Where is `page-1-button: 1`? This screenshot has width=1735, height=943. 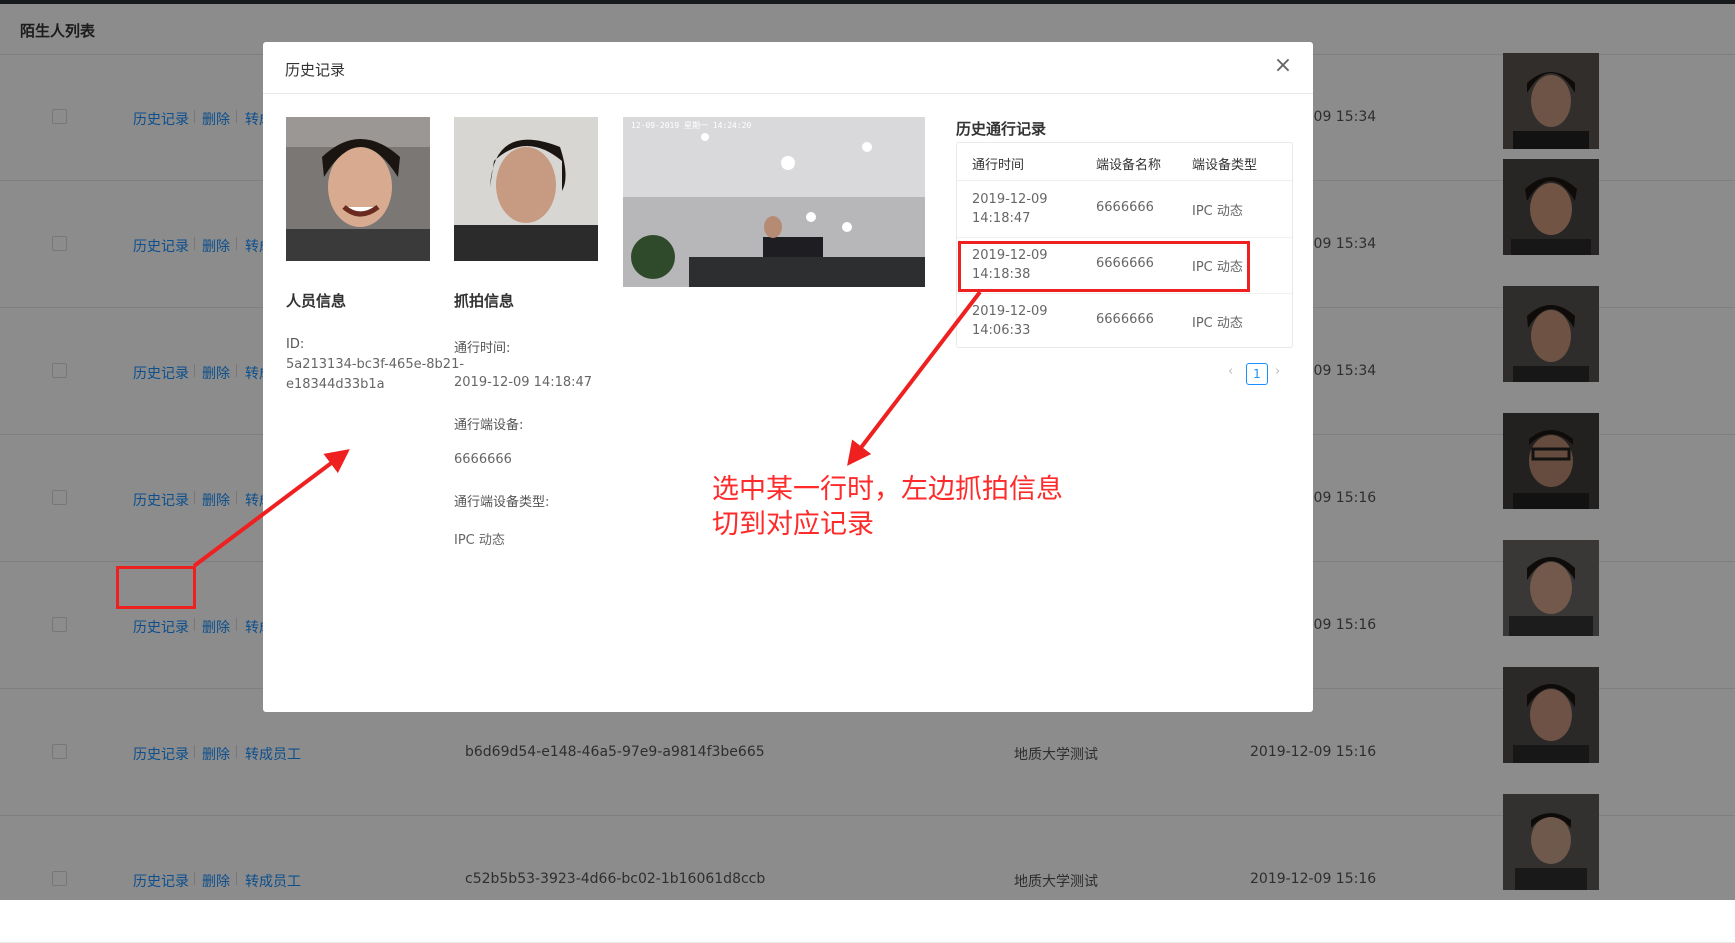 page-1-button: 1 is located at coordinates (1257, 374).